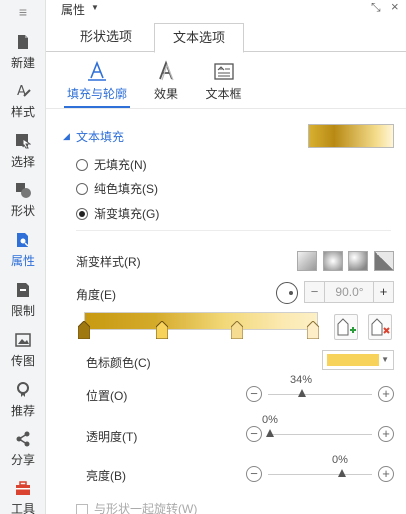  I want to click on sidebar-item-shape: 形状, so click(23, 201).